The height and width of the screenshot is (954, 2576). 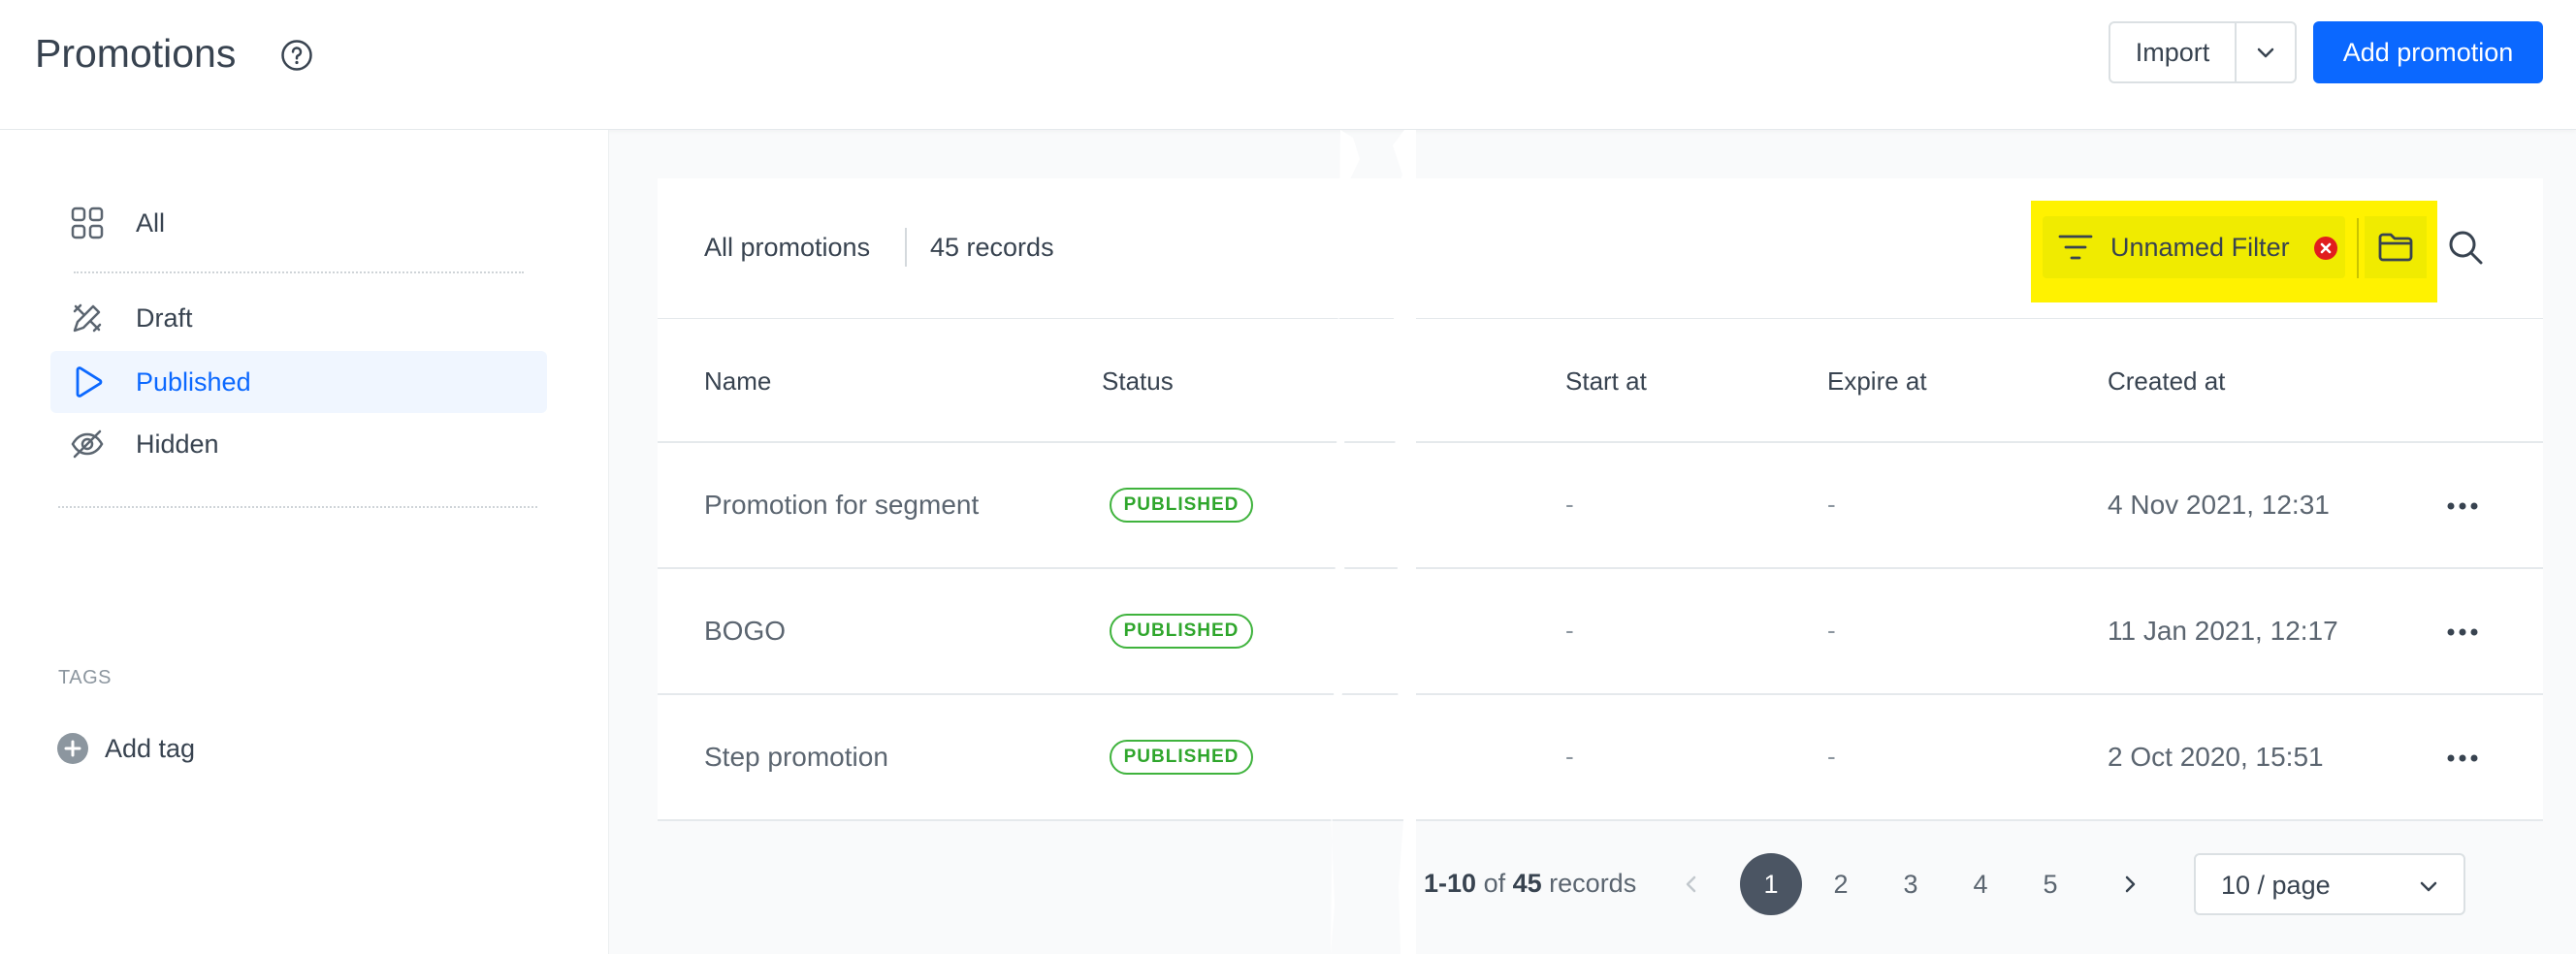 What do you see at coordinates (2276, 885) in the screenshot?
I see `page-size-value: 10 / page` at bounding box center [2276, 885].